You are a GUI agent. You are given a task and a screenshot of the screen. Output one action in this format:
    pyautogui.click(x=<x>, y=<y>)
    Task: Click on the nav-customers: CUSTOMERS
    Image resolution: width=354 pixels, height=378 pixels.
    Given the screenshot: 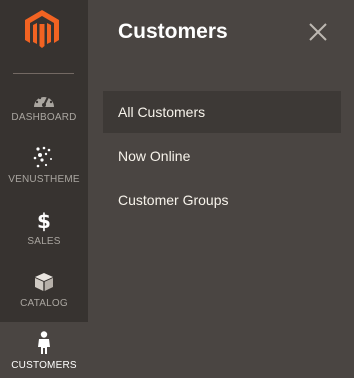 What is the action you would take?
    pyautogui.click(x=44, y=350)
    